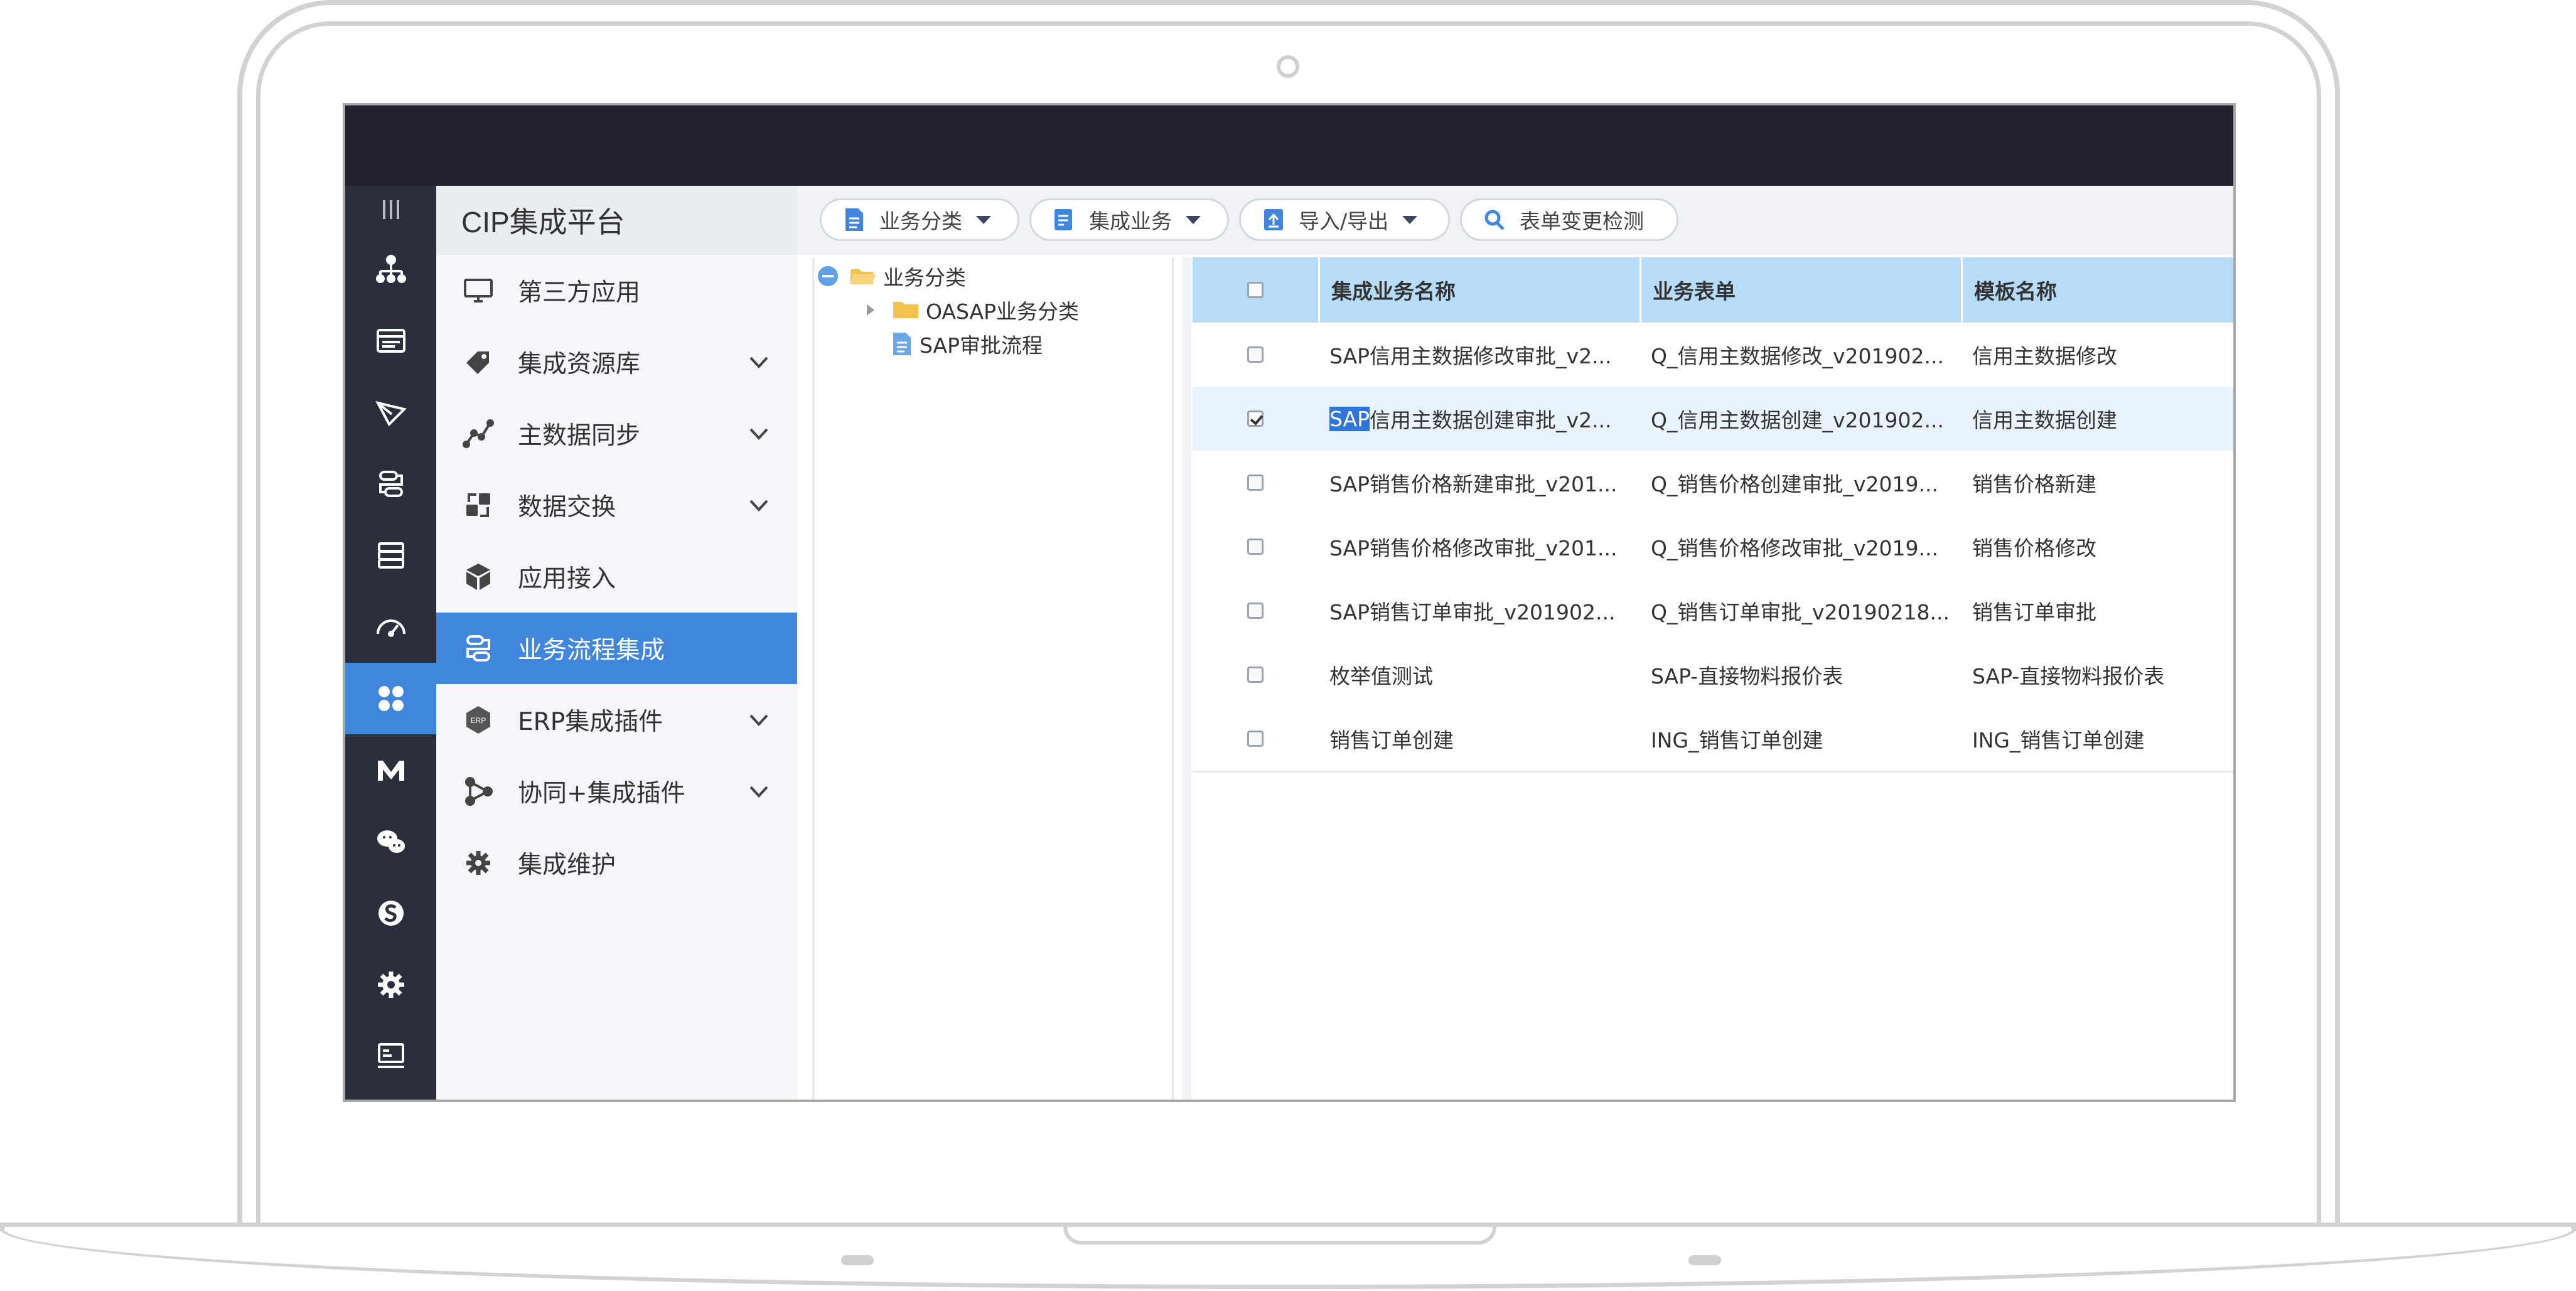 The image size is (2576, 1291). What do you see at coordinates (390, 1056) in the screenshot?
I see `terminal-icon` at bounding box center [390, 1056].